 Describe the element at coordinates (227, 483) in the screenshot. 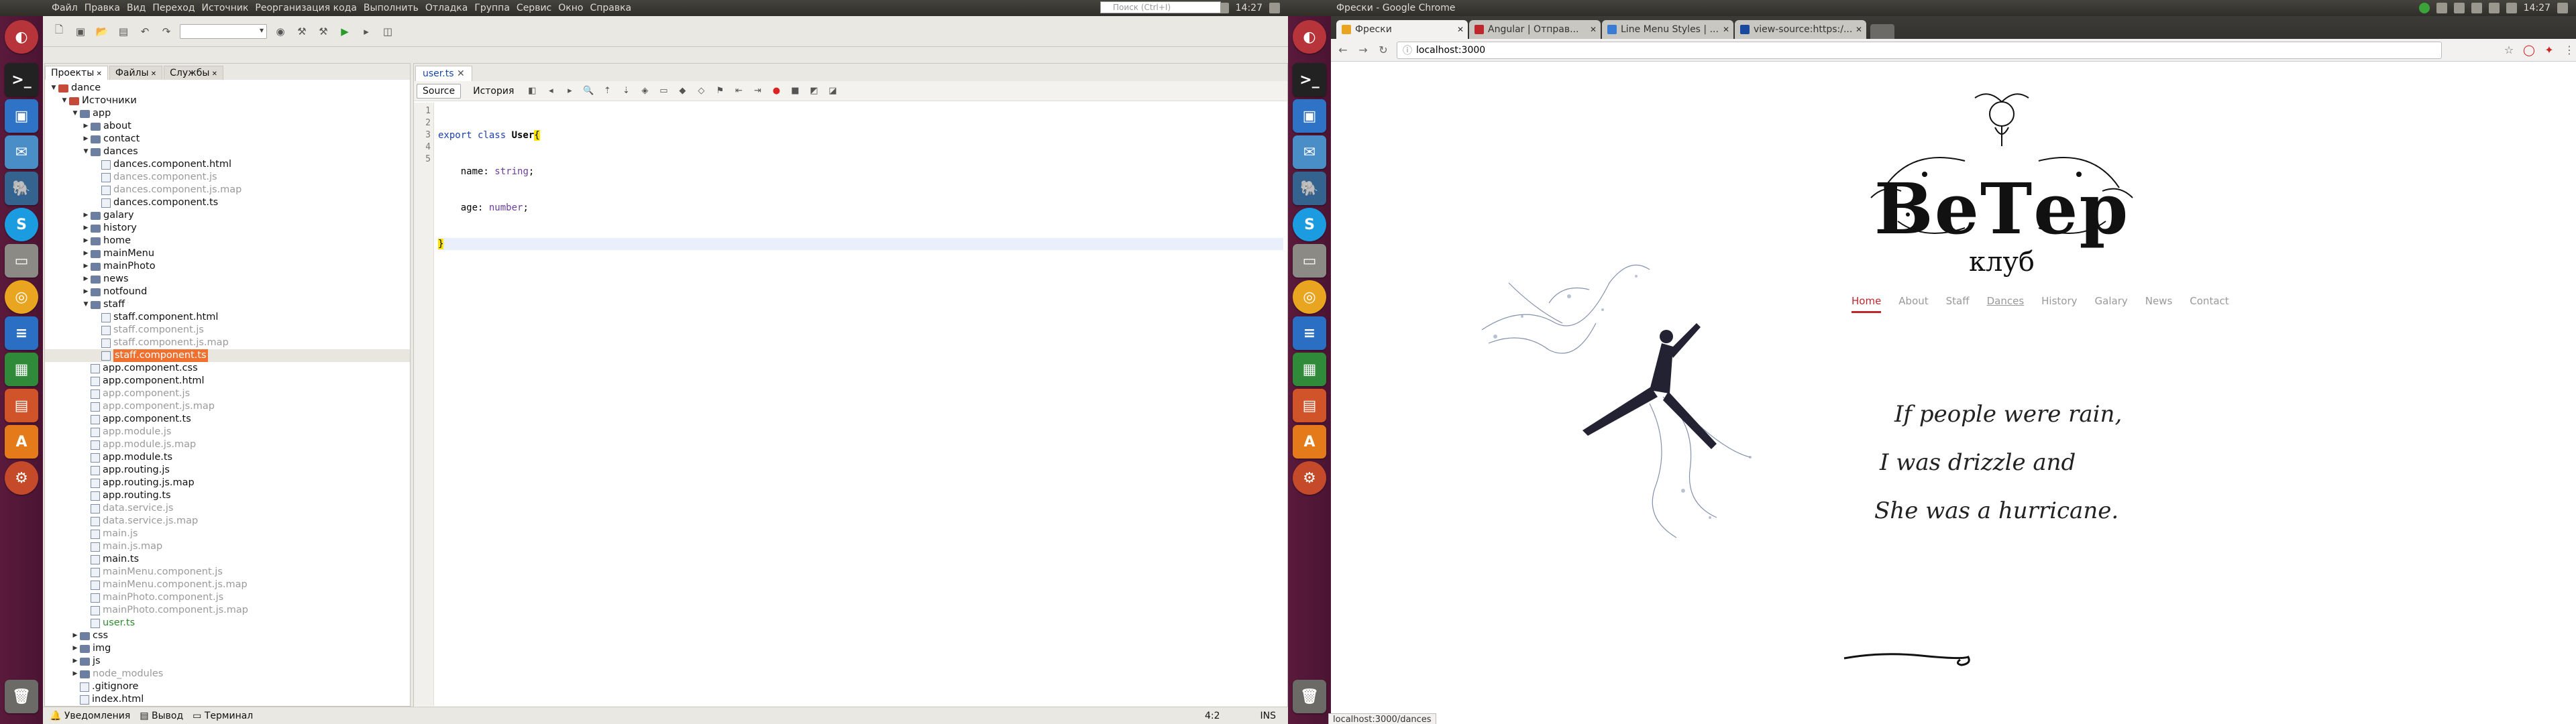

I see `tree-node: app.routing.js.map` at that location.